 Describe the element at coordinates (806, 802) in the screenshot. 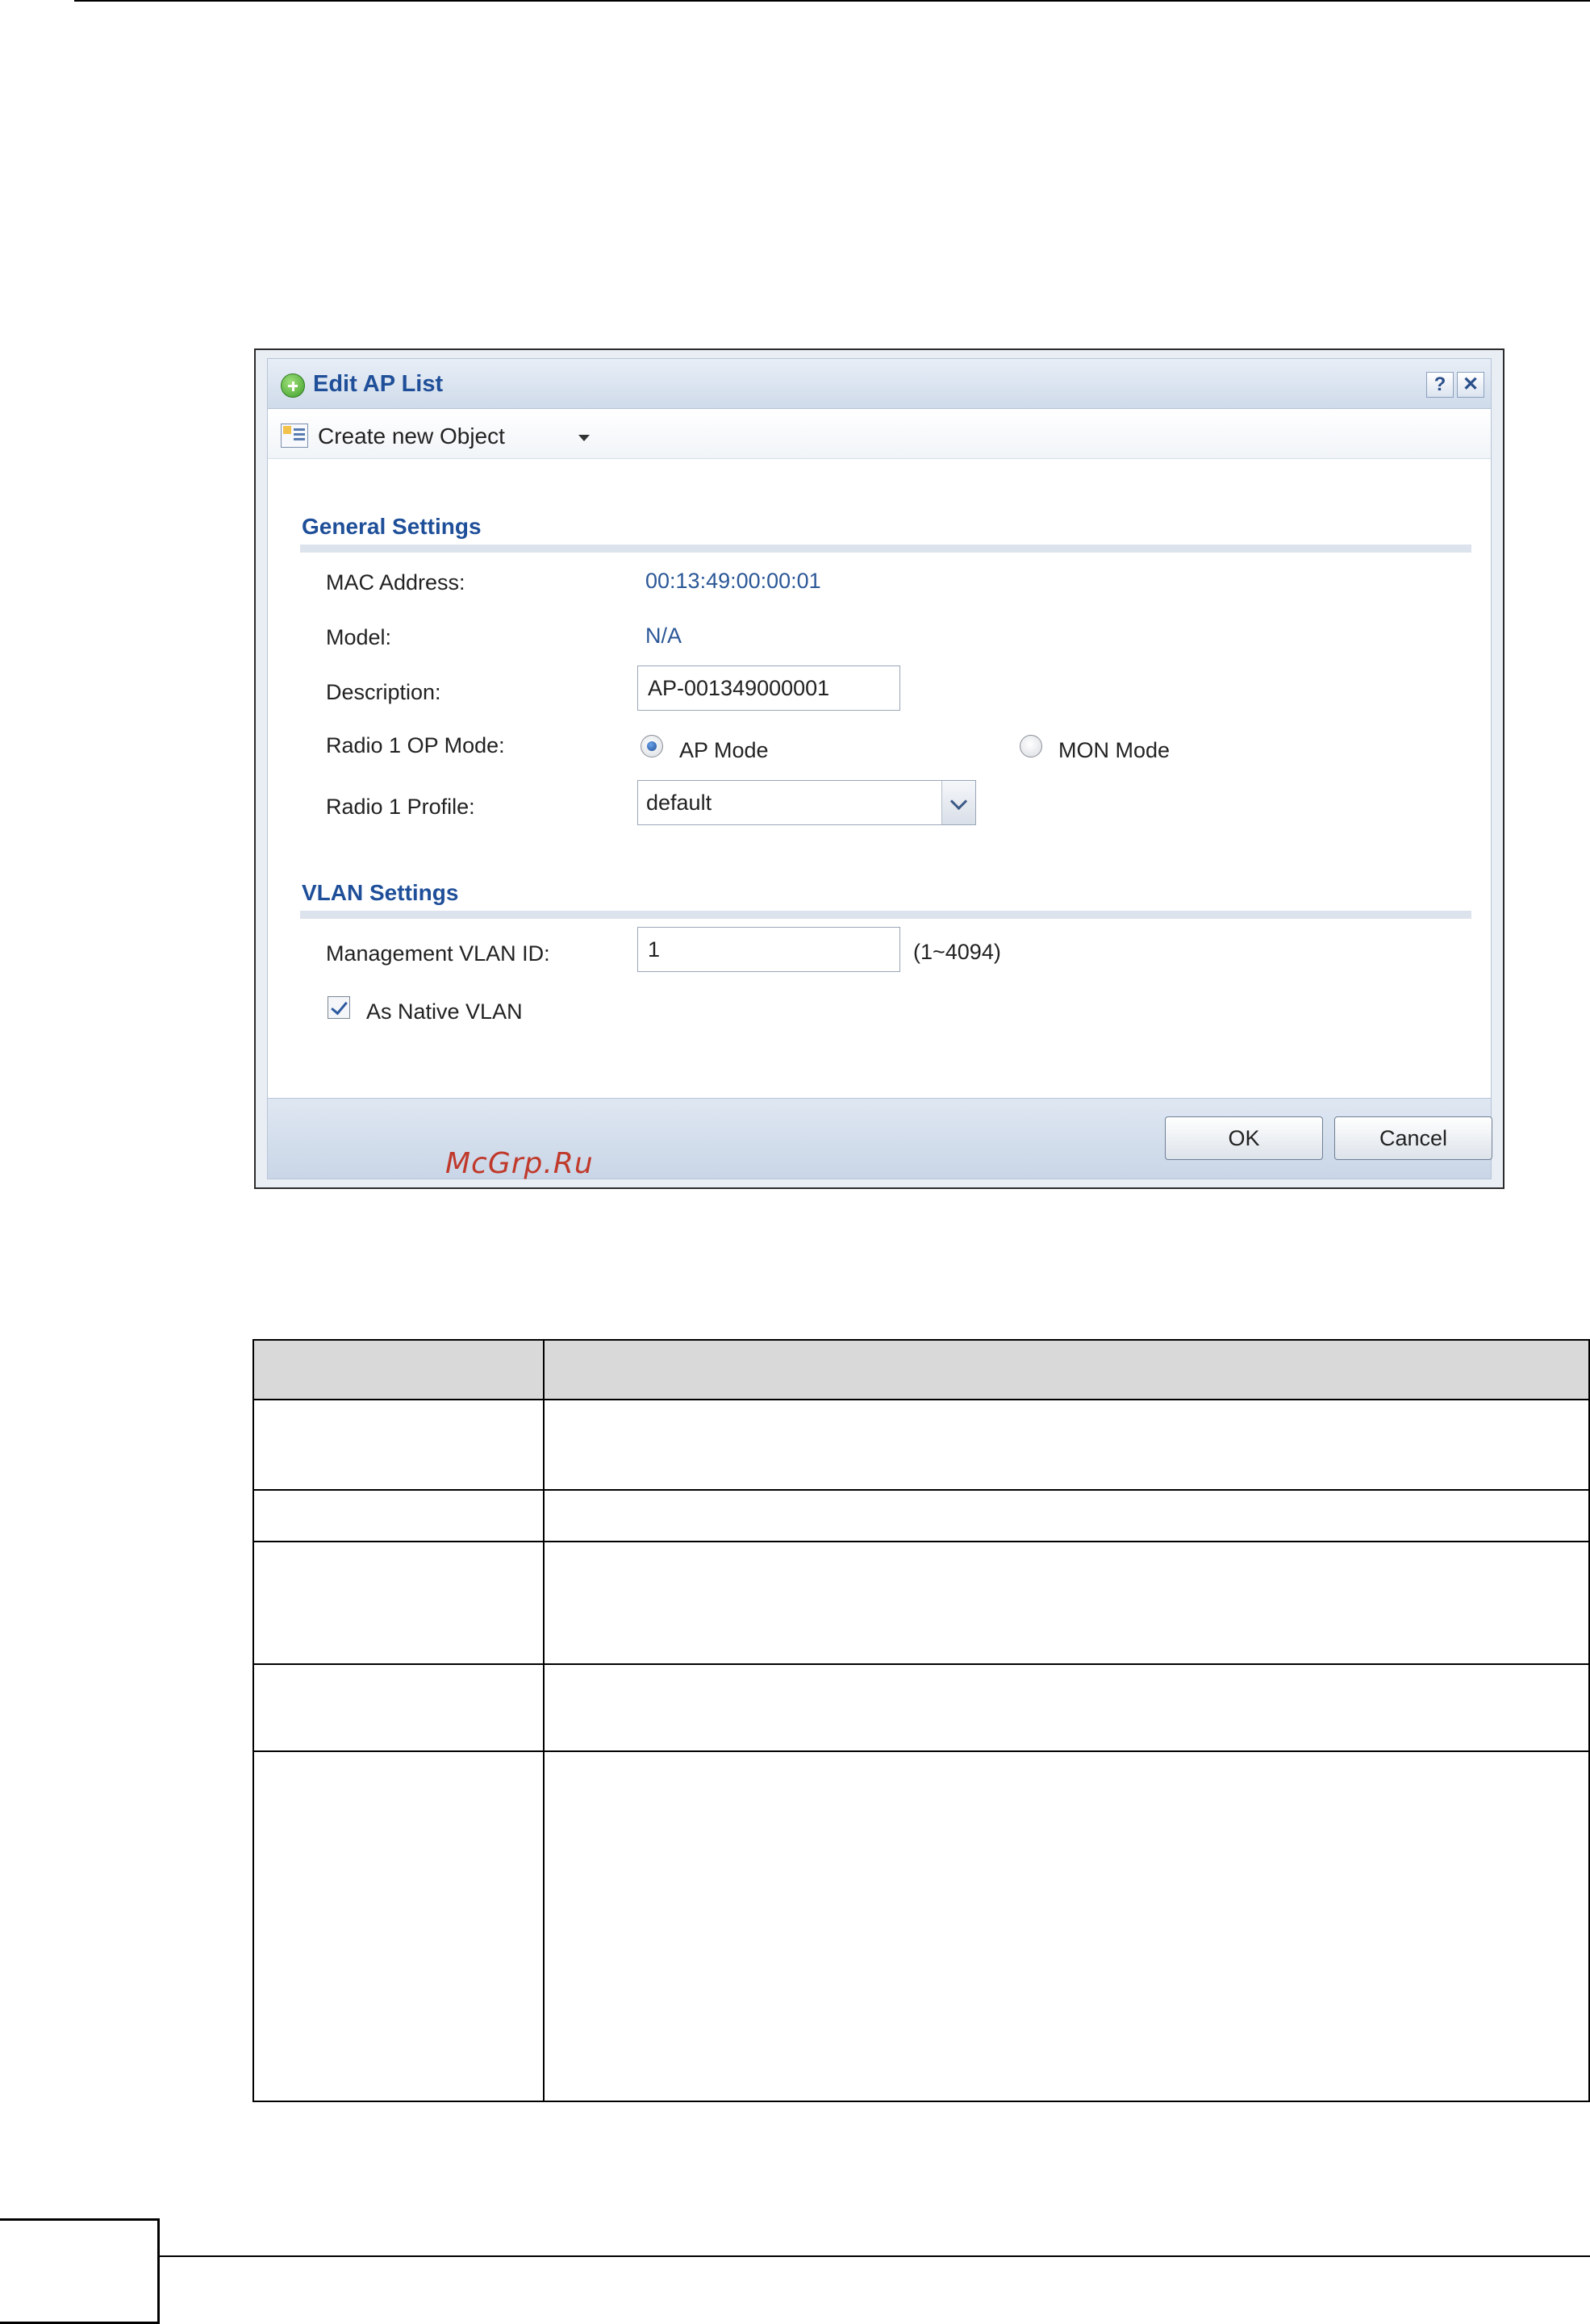

I see `radio-profile-select: default` at that location.